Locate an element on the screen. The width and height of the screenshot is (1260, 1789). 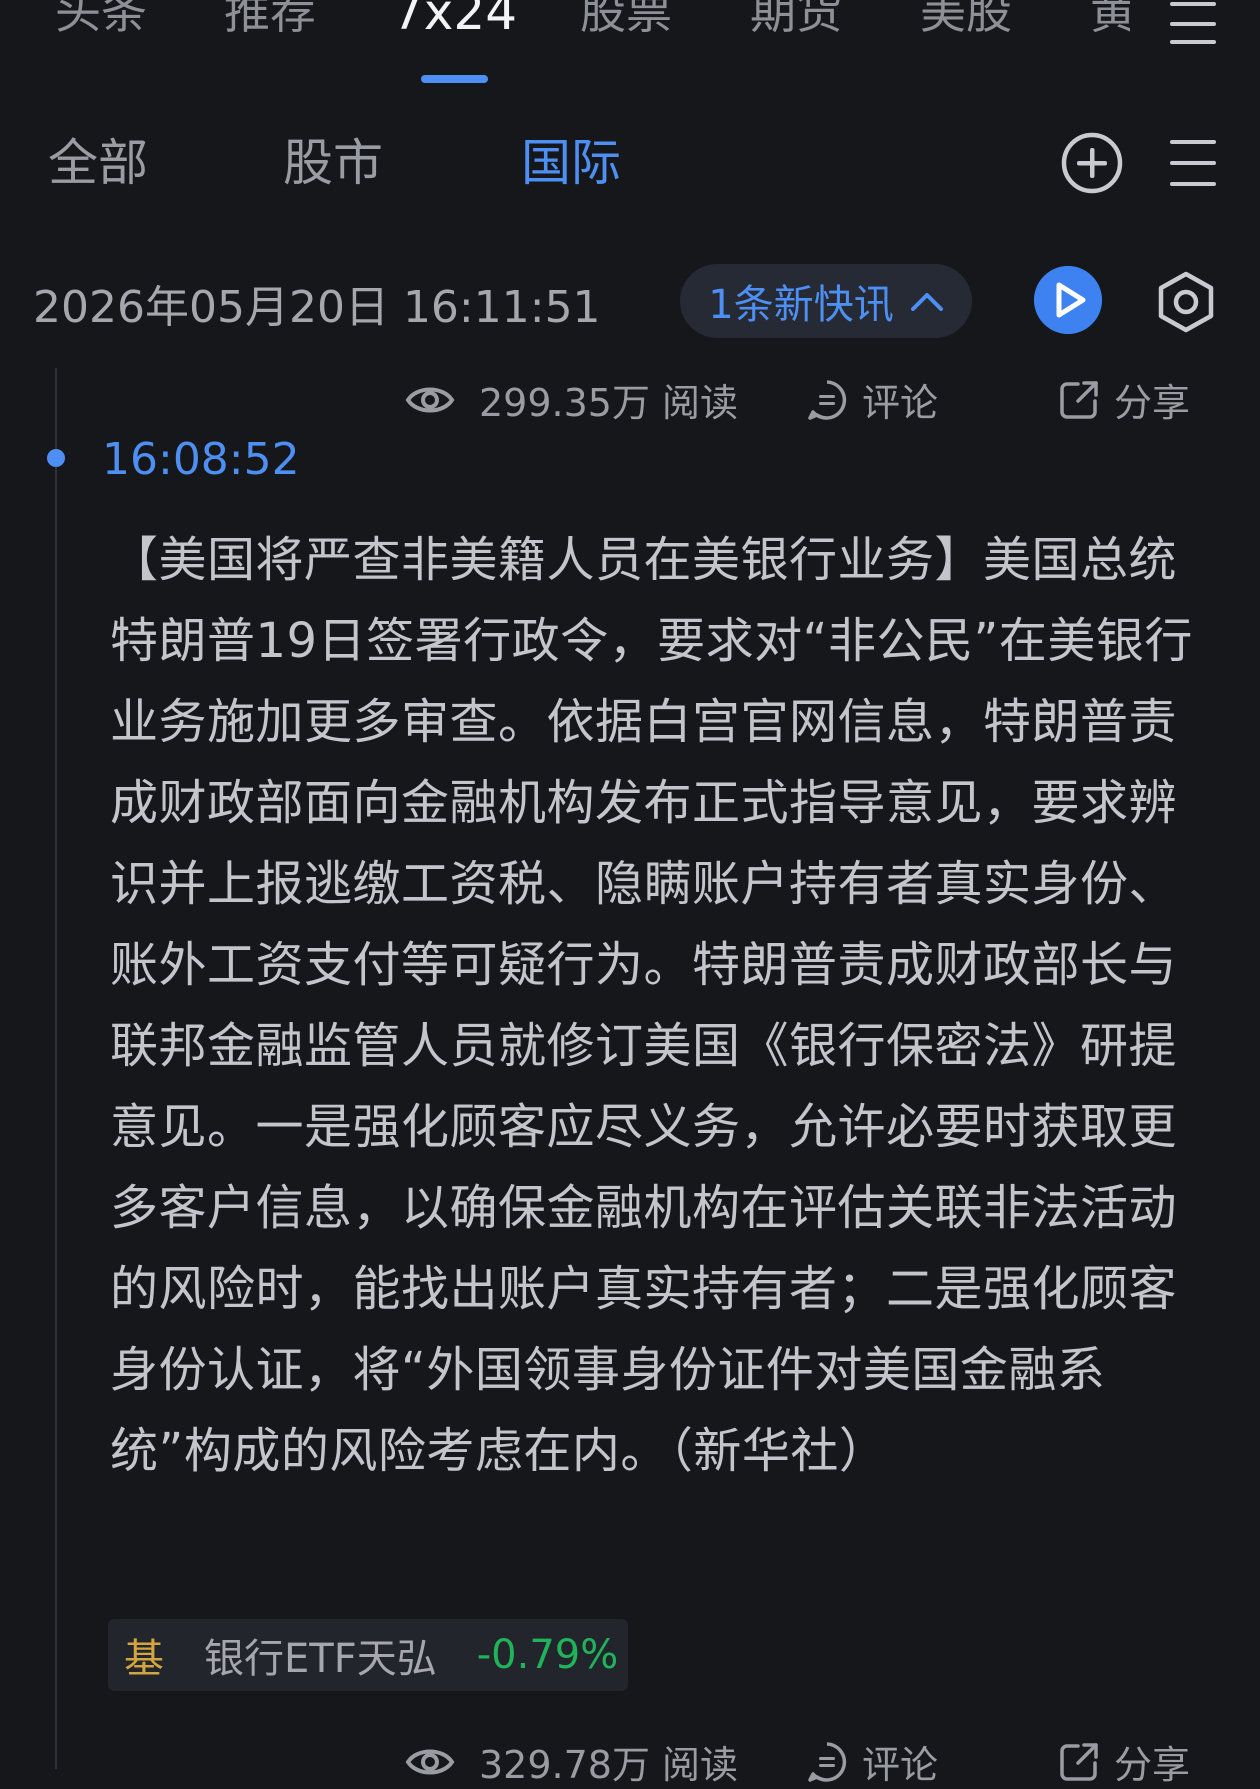
next-read-count: 329.78万 阅读 is located at coordinates (571, 1761).